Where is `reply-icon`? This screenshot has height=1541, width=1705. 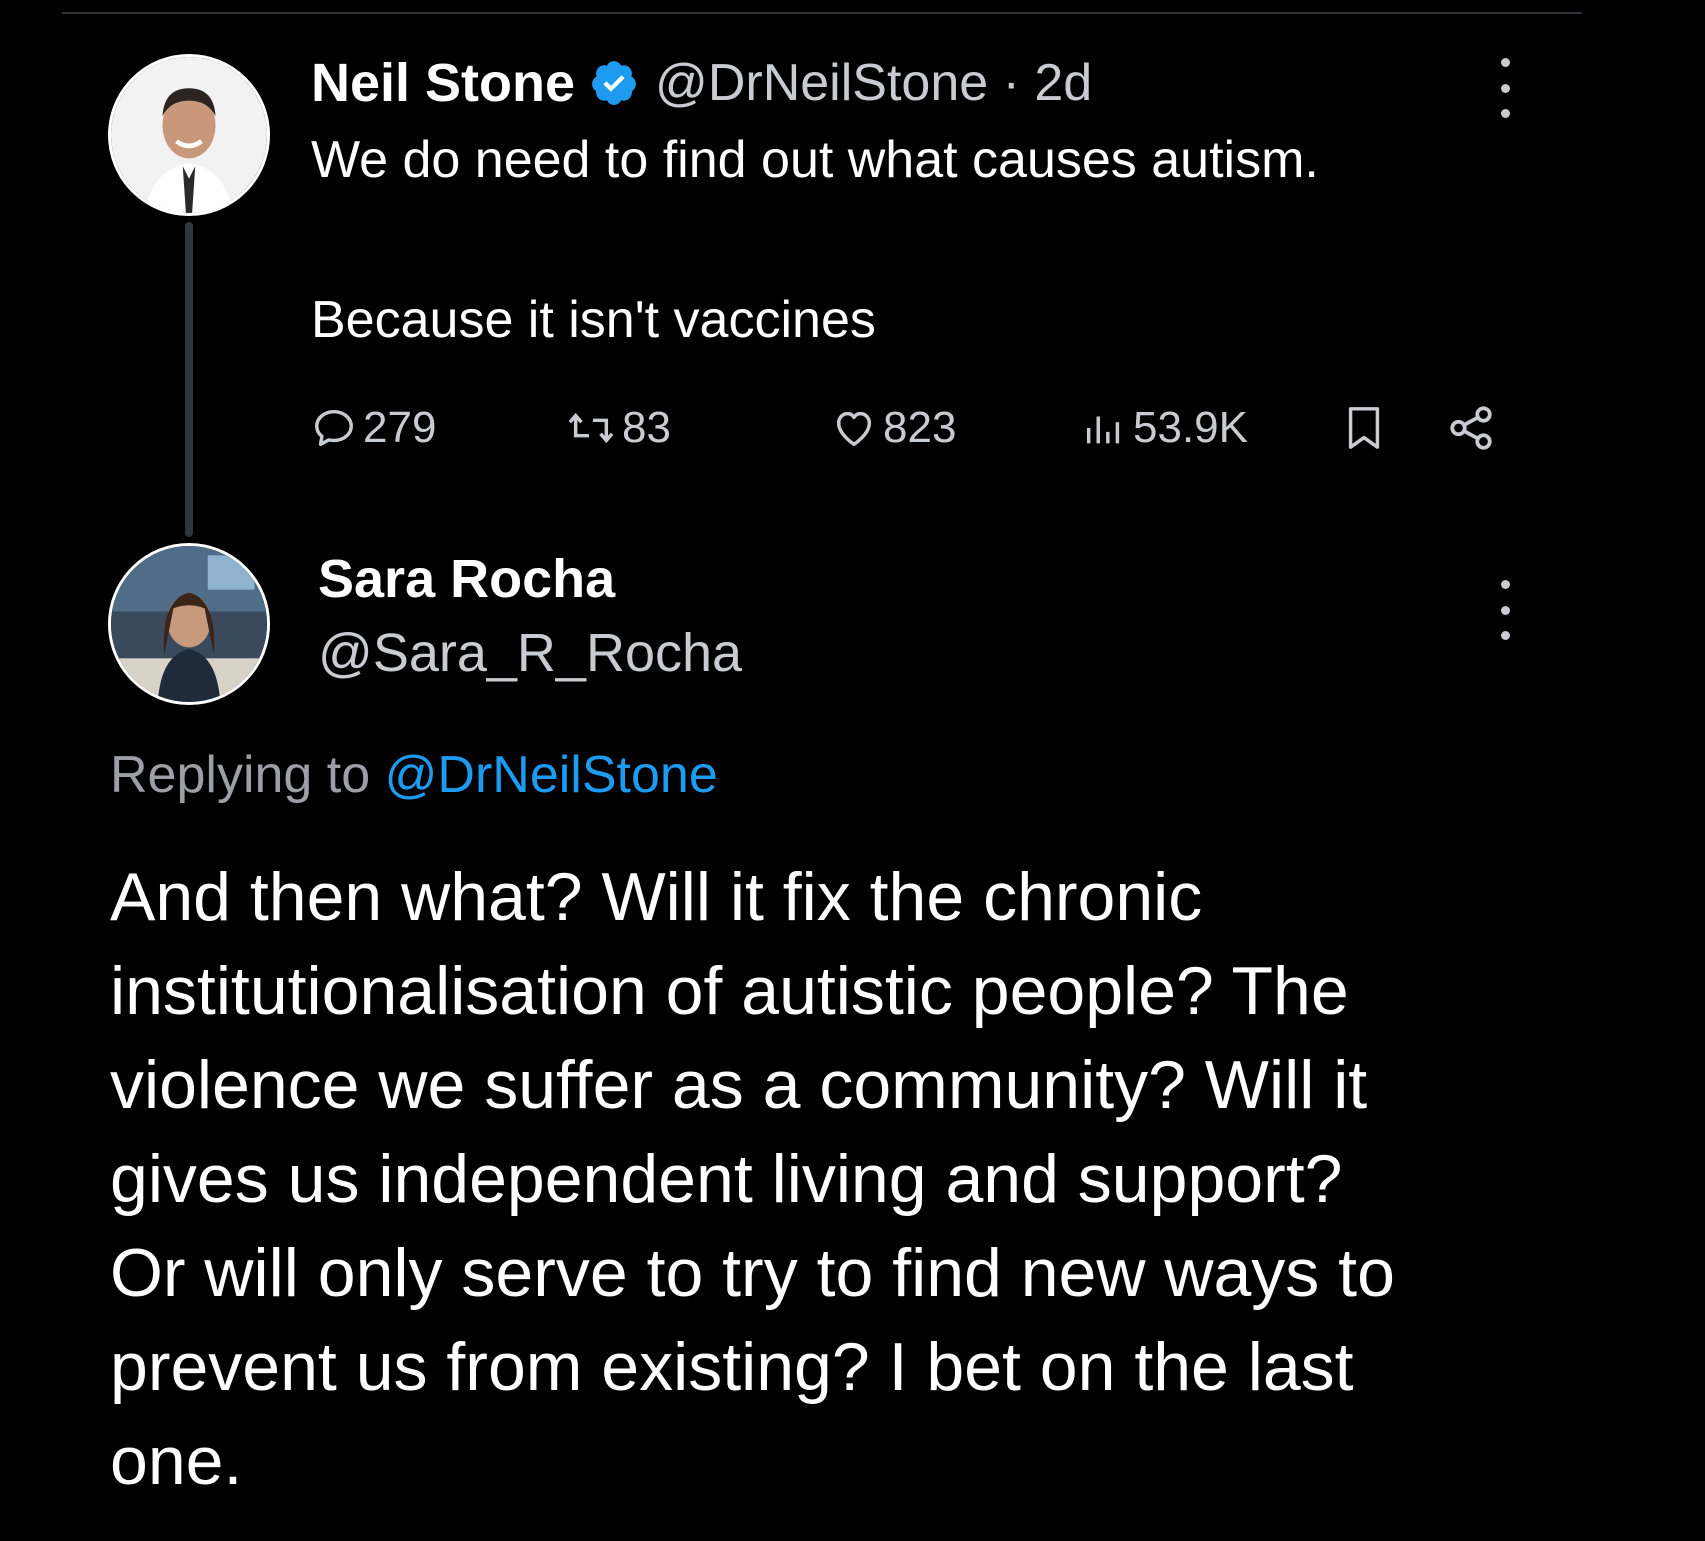 reply-icon is located at coordinates (334, 428).